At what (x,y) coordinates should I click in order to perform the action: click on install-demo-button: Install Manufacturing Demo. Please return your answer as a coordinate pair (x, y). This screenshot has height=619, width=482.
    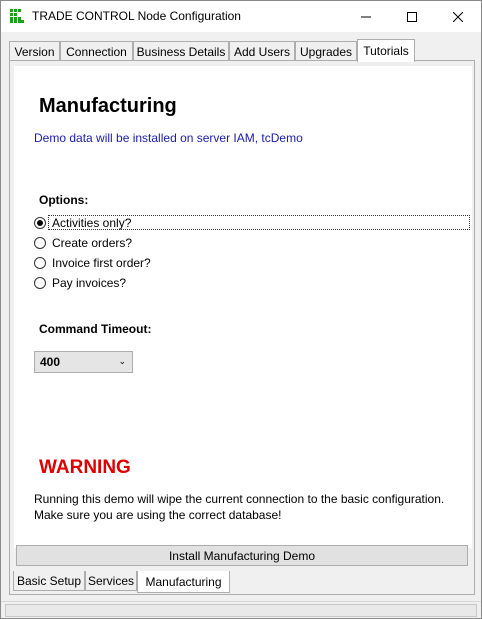
    Looking at the image, I should click on (242, 555).